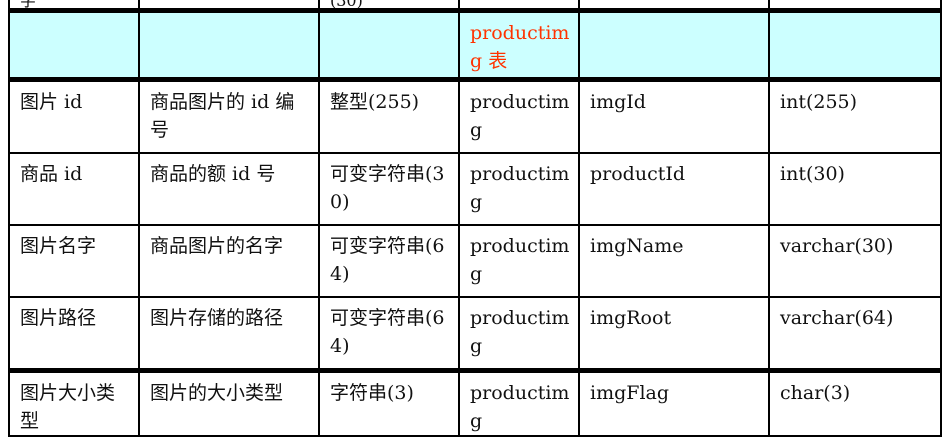 This screenshot has height=437, width=948. Describe the element at coordinates (674, 189) in the screenshot. I see `column-name-cell: productId` at that location.